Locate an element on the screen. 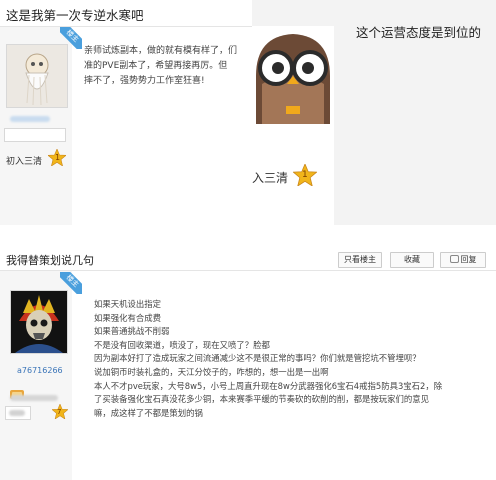  post-2-line: 说加铜币时装礼盒的，天江分饺子的，咋想的，想一出是一出啊 is located at coordinates (211, 371).